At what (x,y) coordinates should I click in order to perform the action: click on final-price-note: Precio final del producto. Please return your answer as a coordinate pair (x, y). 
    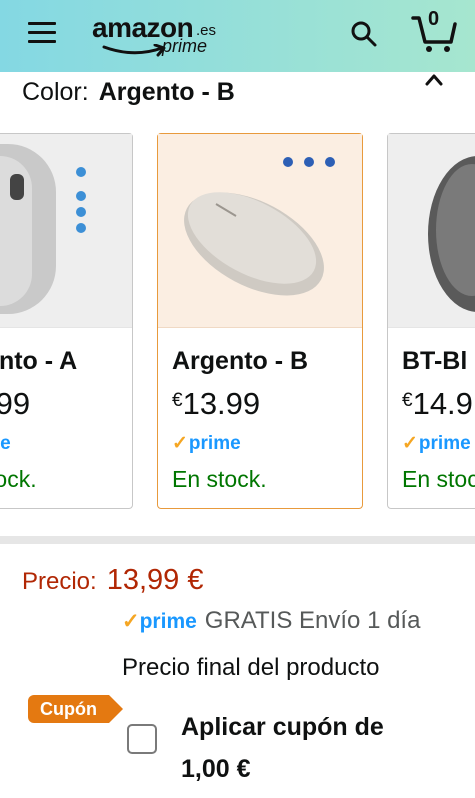
    Looking at the image, I should click on (251, 667).